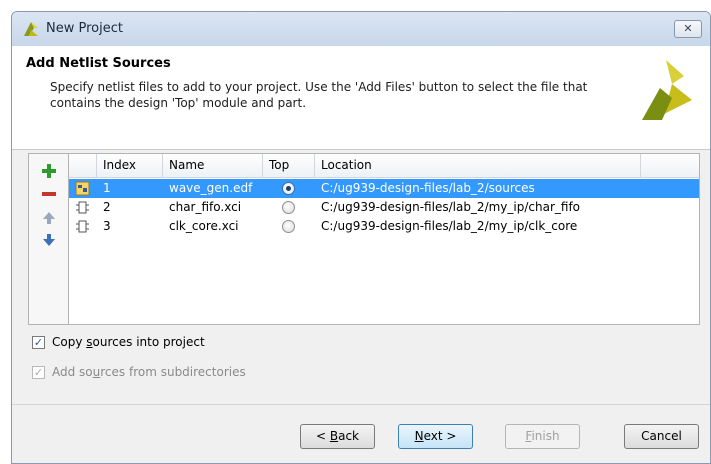 This screenshot has width=711, height=464. What do you see at coordinates (107, 226) in the screenshot?
I see `row-index: 3` at bounding box center [107, 226].